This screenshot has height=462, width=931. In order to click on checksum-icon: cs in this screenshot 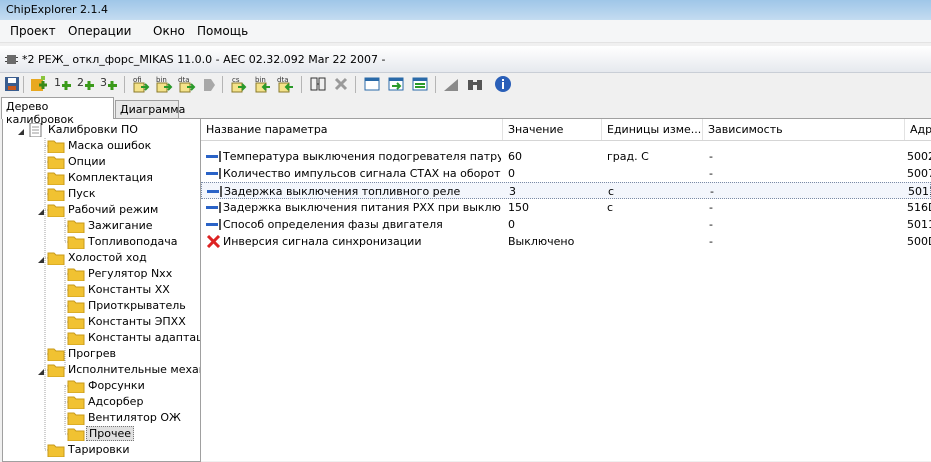, I will do `click(239, 84)`.